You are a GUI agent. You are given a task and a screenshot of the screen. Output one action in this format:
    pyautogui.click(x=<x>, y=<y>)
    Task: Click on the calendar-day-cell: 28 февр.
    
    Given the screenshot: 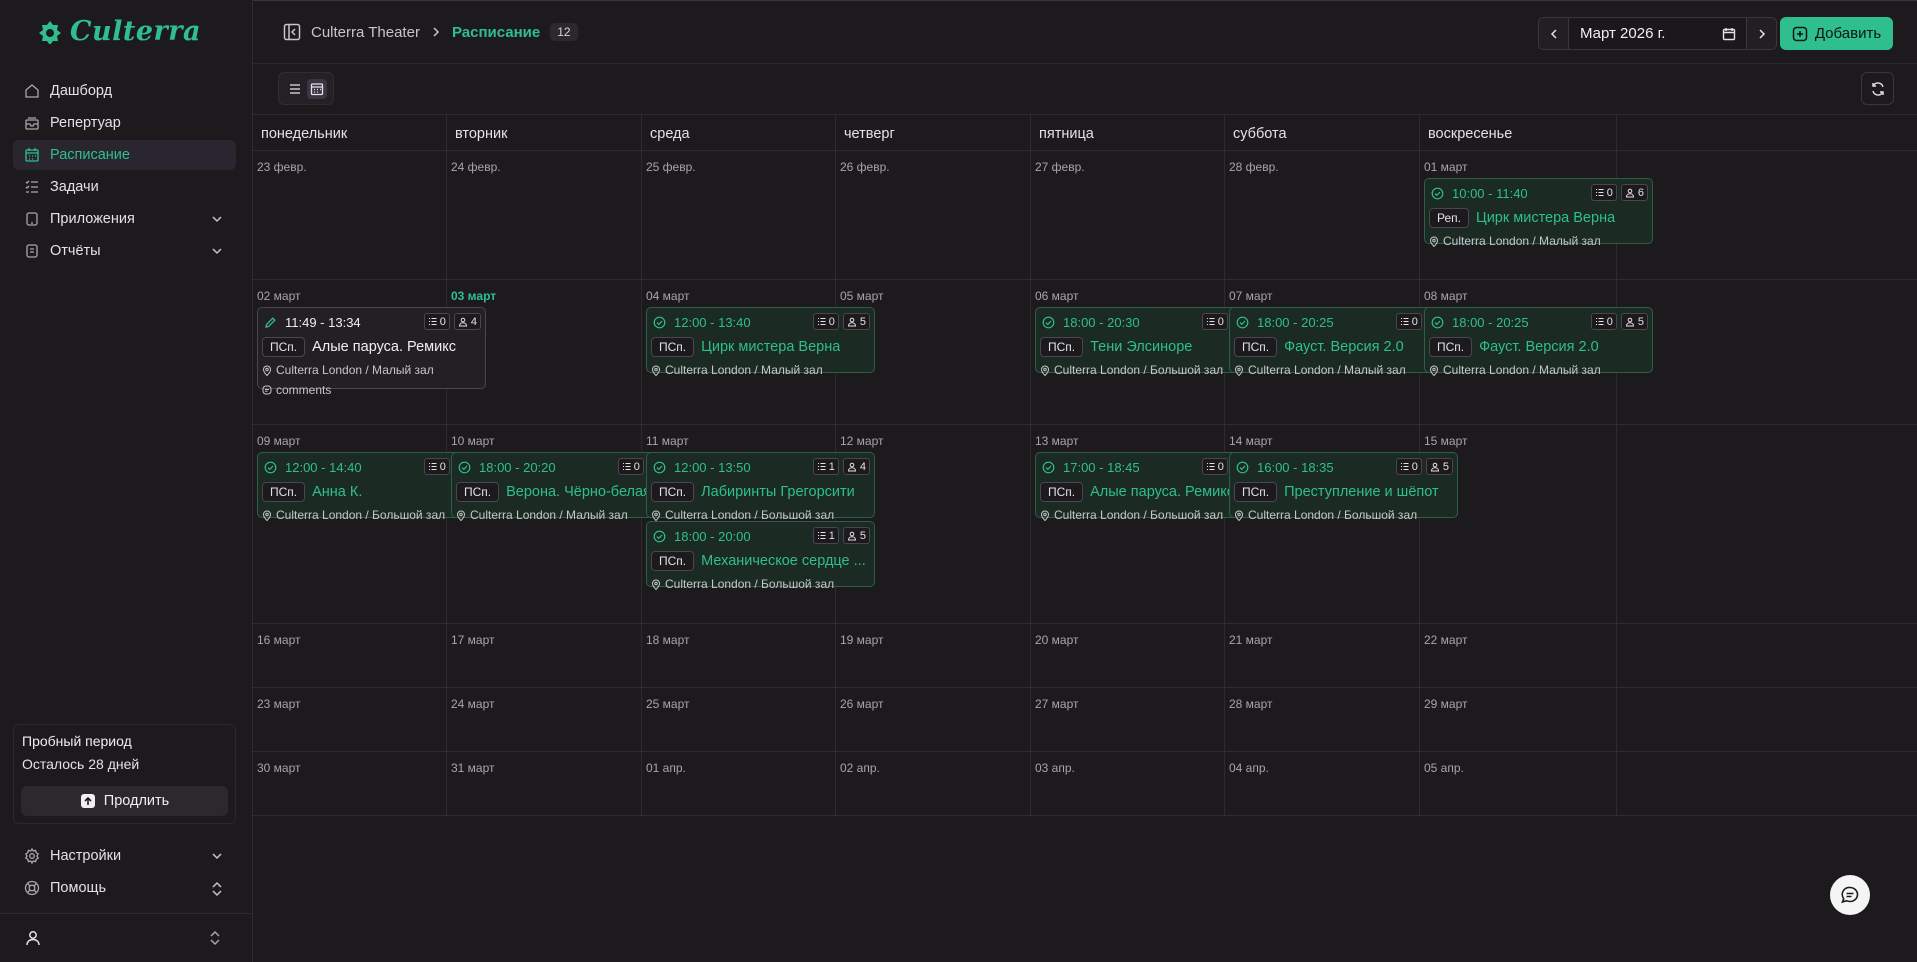 What is the action you would take?
    pyautogui.click(x=1322, y=215)
    